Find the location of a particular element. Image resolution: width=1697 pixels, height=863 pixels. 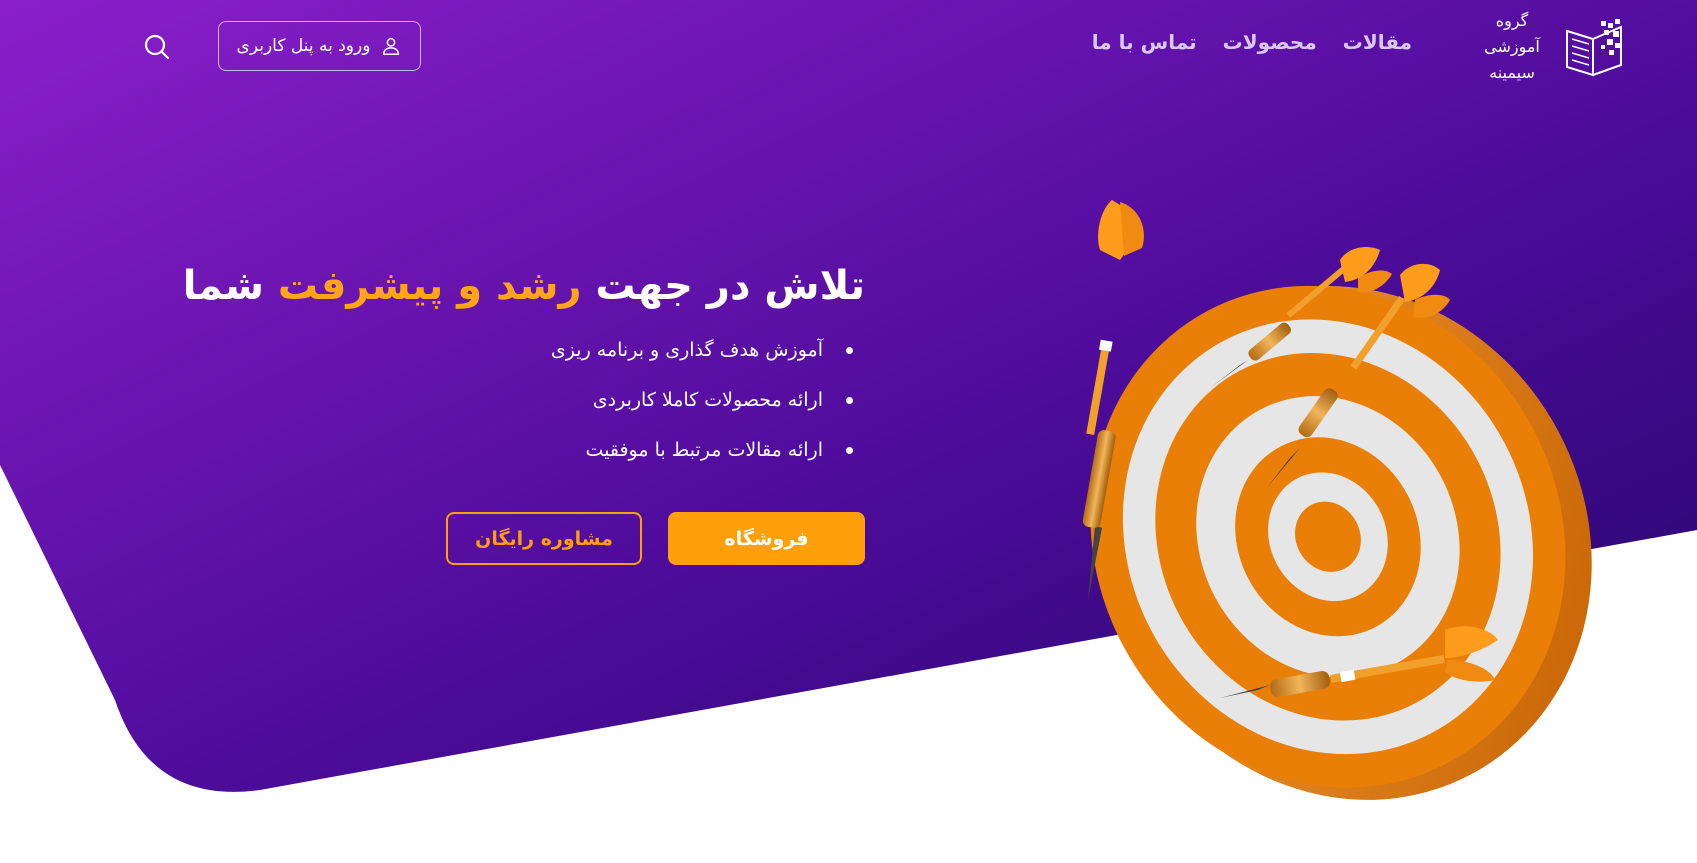

free-consultation-button: مشاوره رایگان is located at coordinates (544, 538).